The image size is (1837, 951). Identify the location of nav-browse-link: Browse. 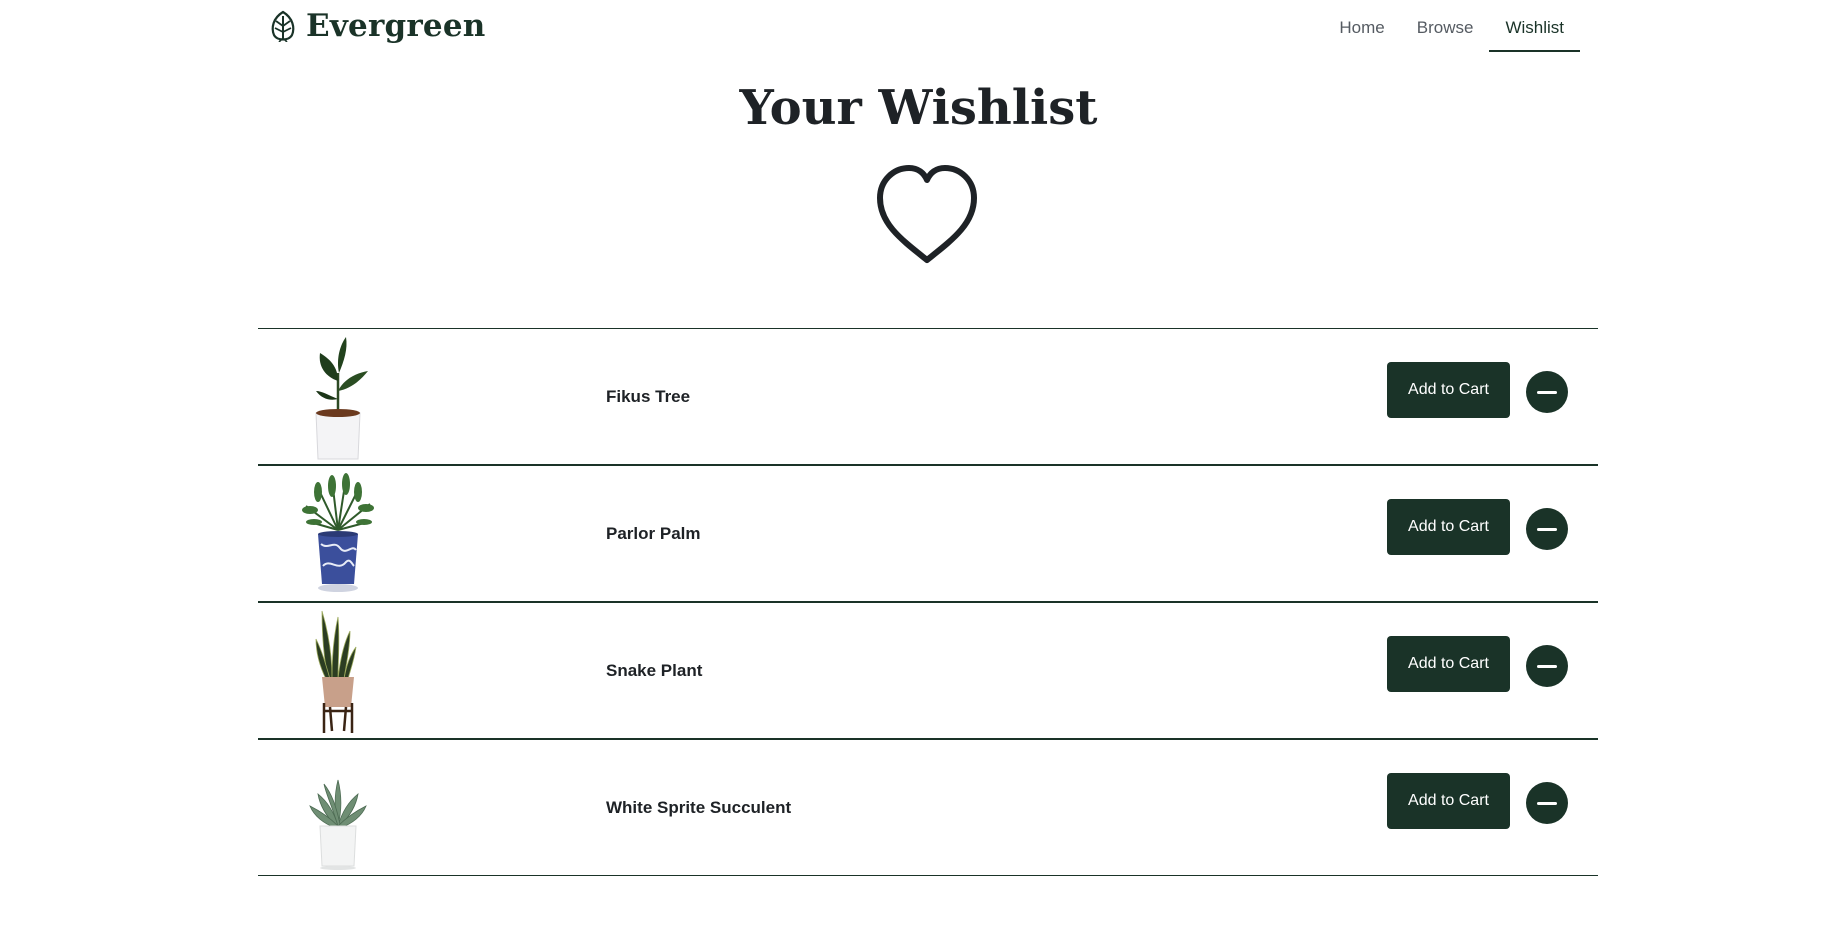
(1445, 25).